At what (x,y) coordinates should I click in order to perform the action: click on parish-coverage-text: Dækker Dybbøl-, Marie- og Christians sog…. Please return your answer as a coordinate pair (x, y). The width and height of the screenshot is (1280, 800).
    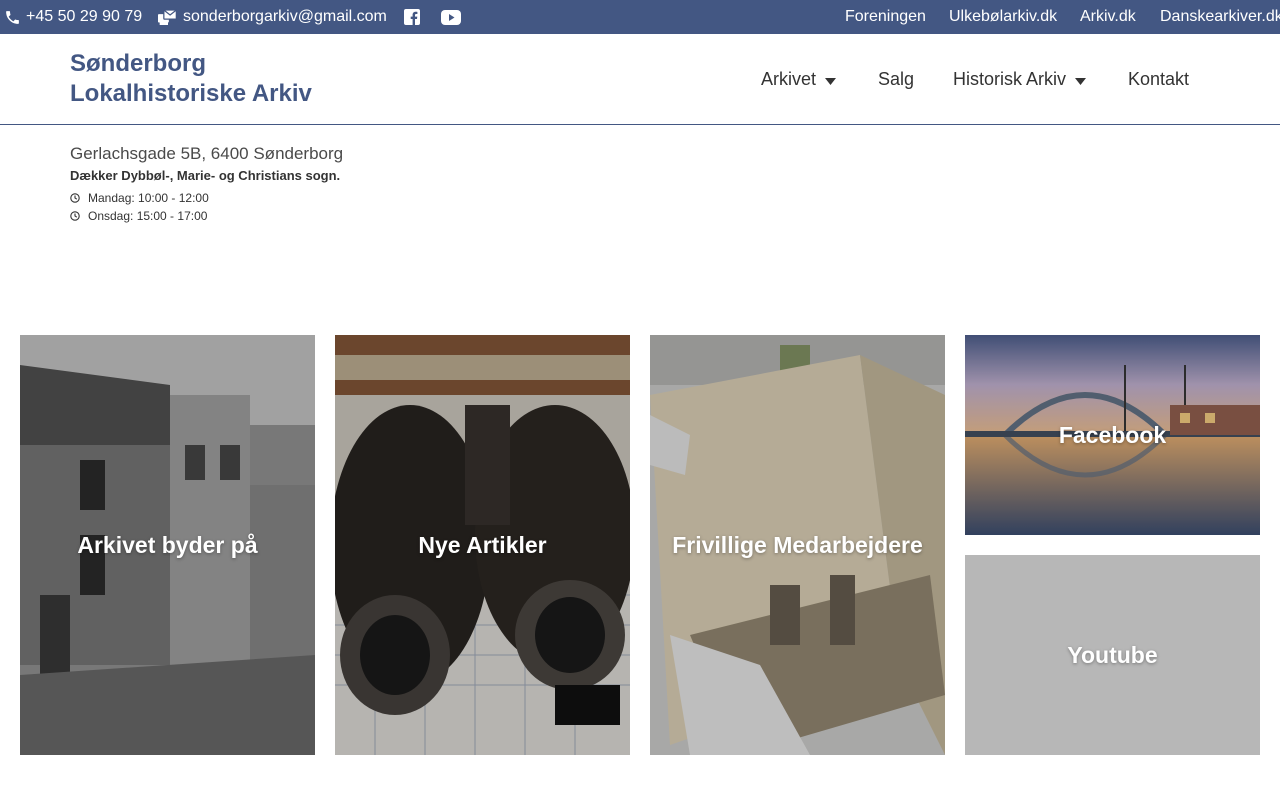
    Looking at the image, I should click on (205, 175).